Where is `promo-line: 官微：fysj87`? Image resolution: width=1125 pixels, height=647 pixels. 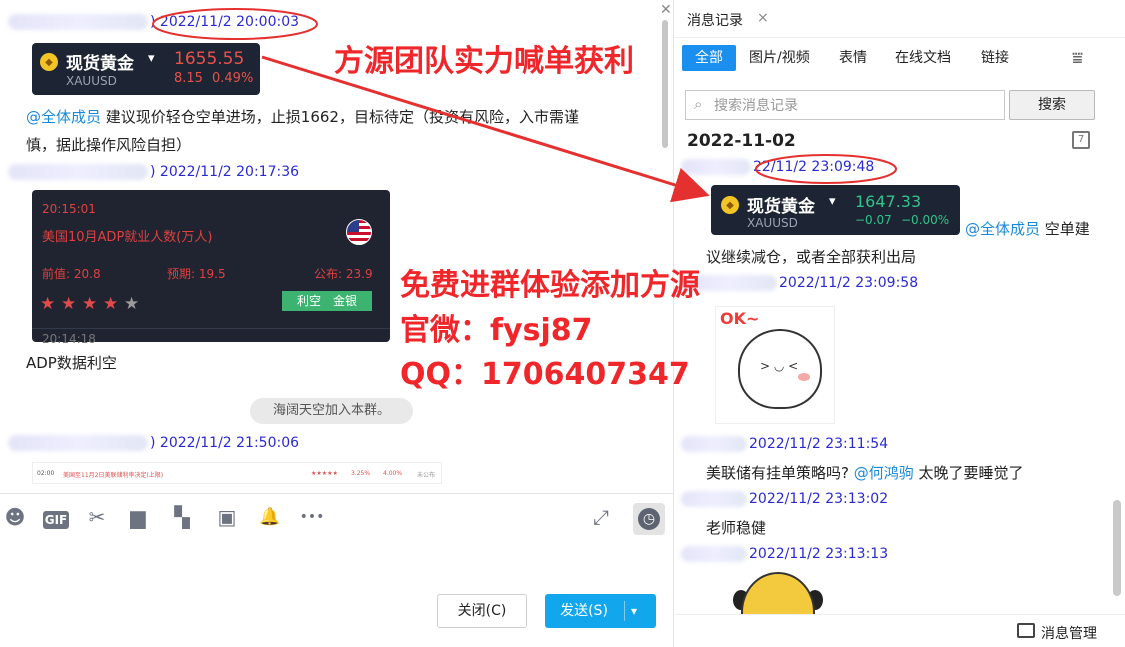 promo-line: 官微：fysj87 is located at coordinates (496, 330).